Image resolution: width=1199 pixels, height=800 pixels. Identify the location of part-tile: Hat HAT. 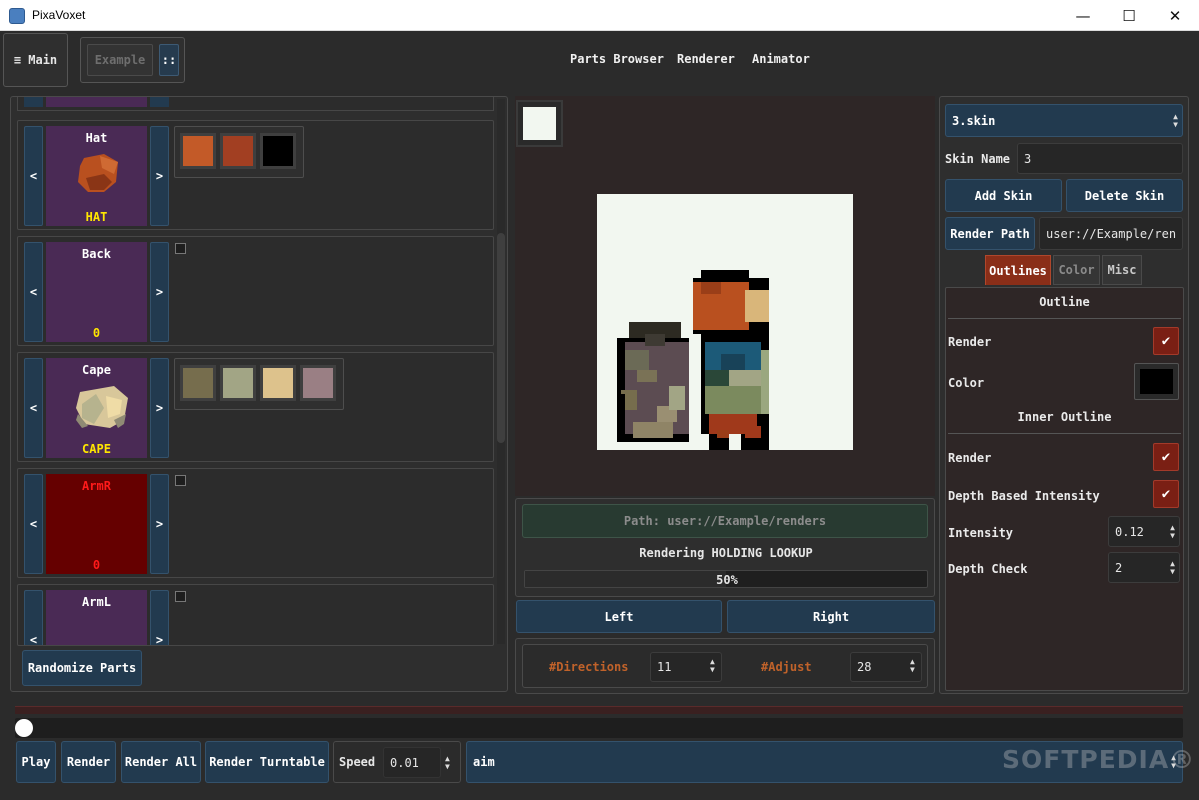
(96, 176).